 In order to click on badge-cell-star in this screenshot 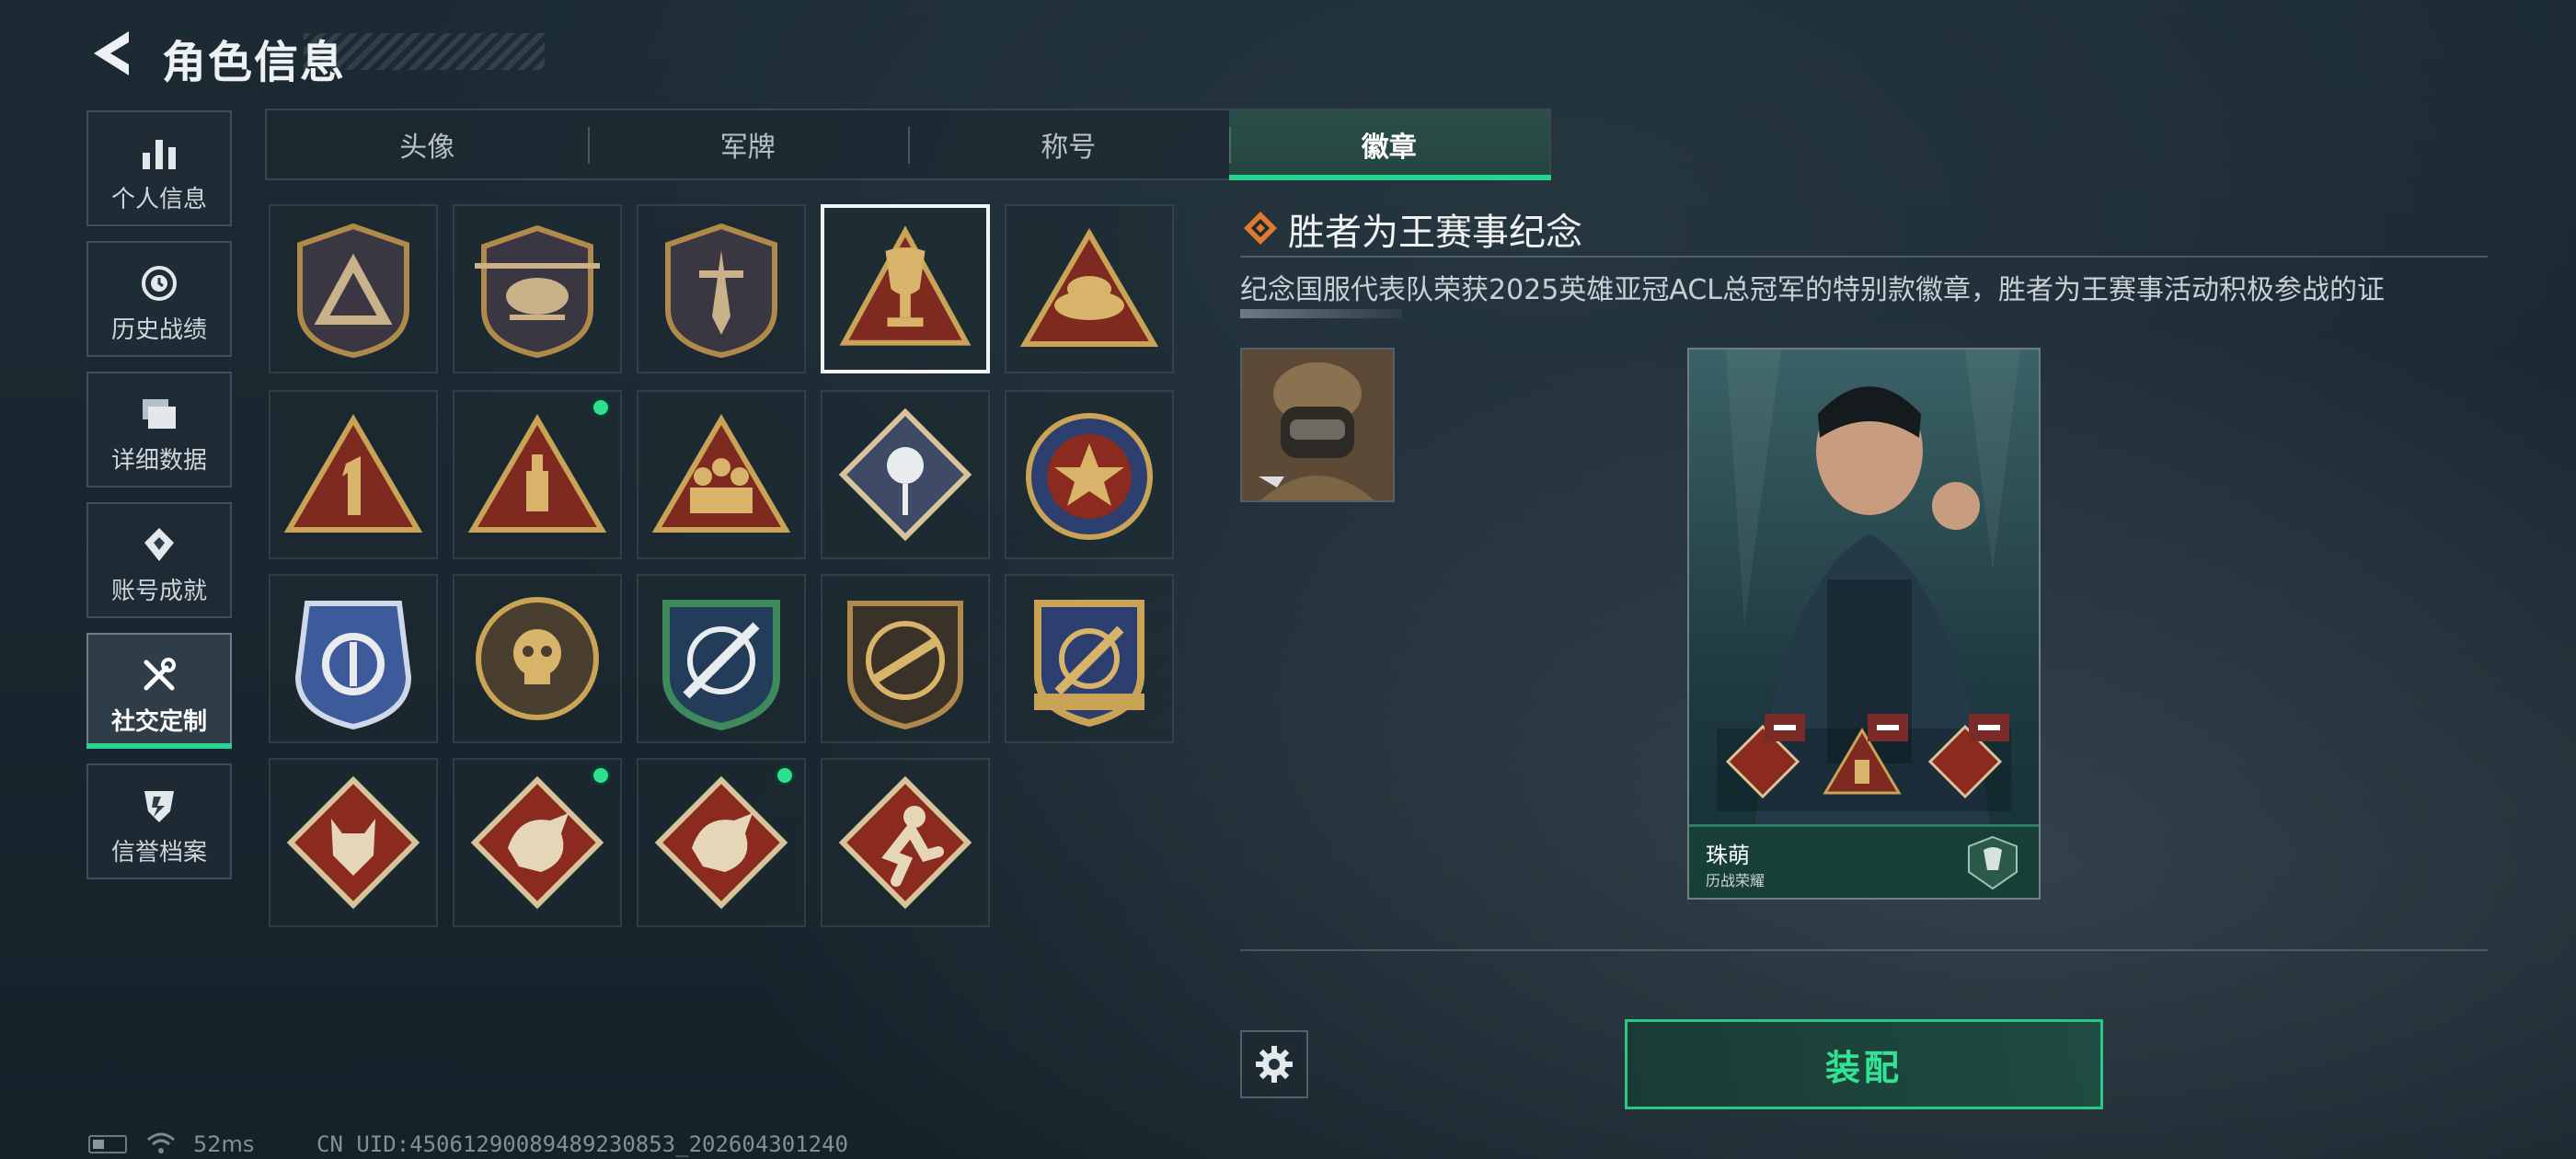, I will do `click(1089, 474)`.